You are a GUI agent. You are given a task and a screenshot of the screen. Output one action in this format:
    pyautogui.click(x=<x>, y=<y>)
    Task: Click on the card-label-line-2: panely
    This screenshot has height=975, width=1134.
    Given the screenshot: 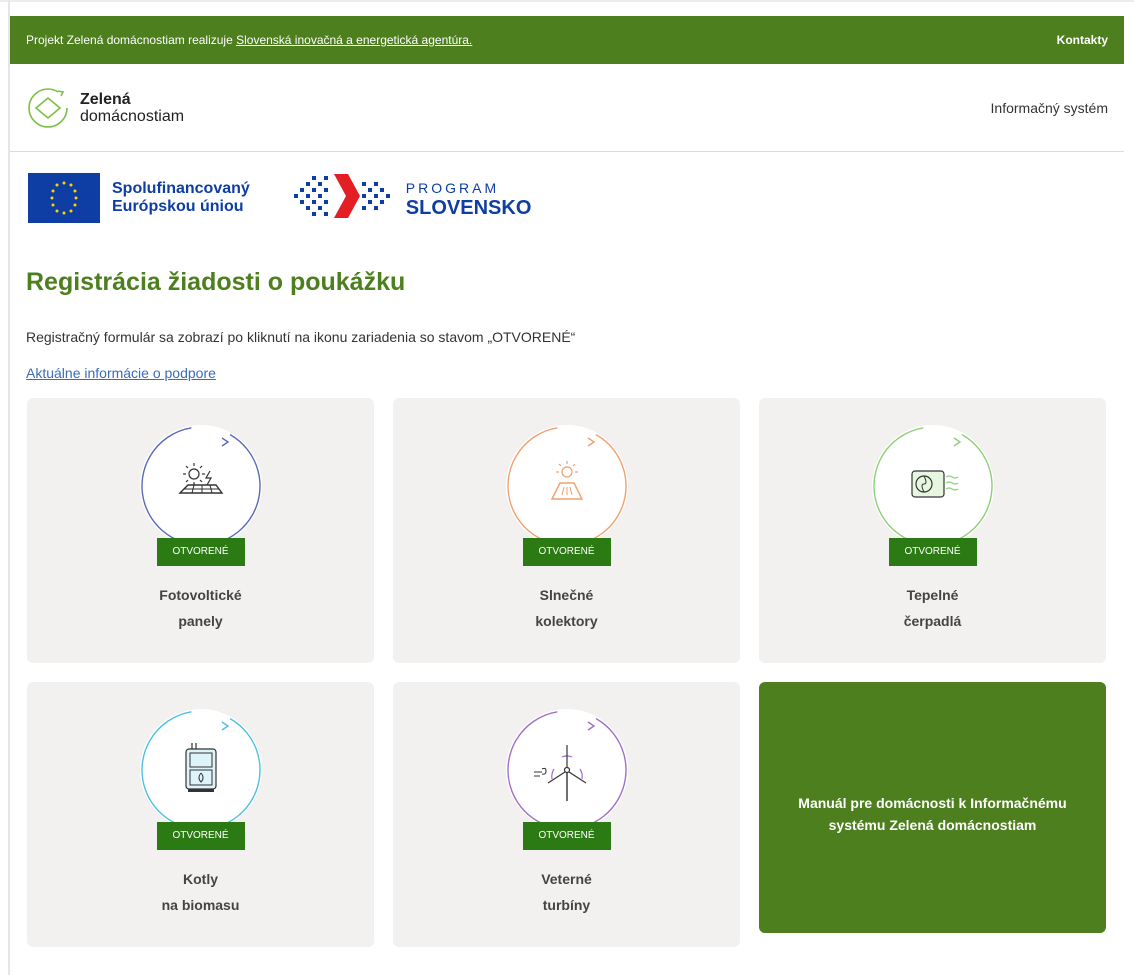 What is the action you would take?
    pyautogui.click(x=200, y=621)
    